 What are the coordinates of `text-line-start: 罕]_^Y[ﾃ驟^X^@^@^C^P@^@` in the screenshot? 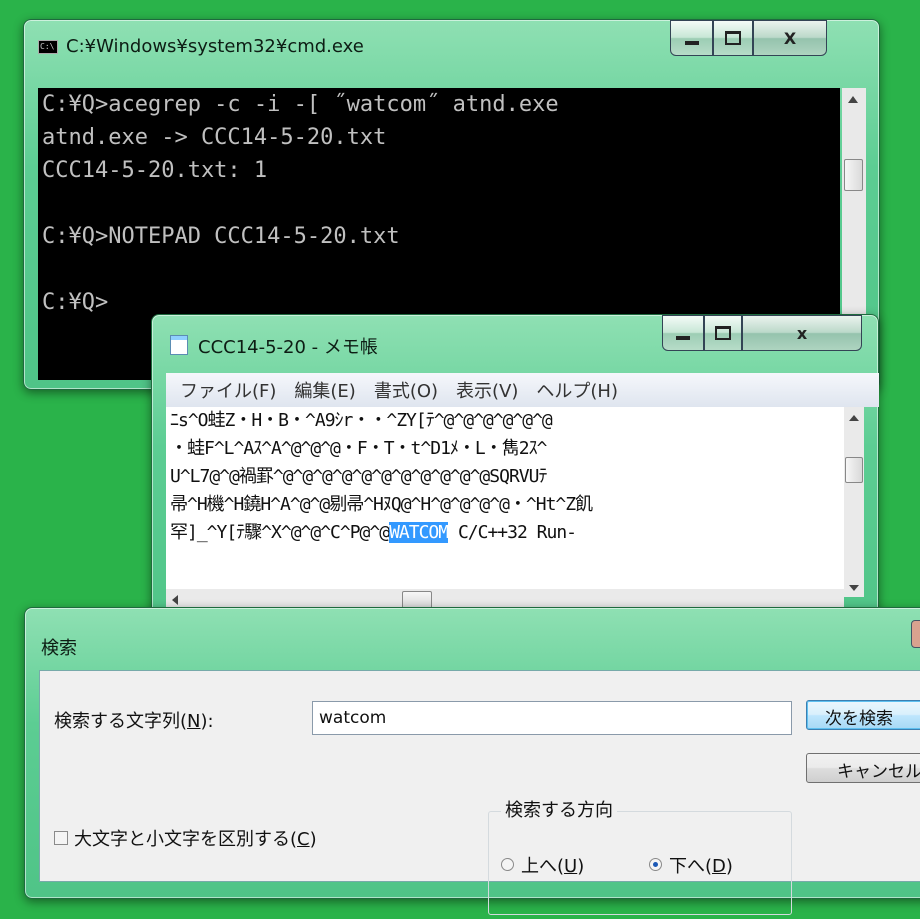 It's located at (280, 532).